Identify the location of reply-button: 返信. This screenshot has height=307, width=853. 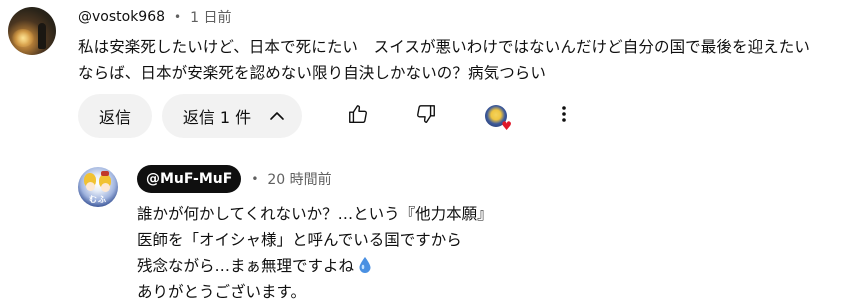
(115, 116).